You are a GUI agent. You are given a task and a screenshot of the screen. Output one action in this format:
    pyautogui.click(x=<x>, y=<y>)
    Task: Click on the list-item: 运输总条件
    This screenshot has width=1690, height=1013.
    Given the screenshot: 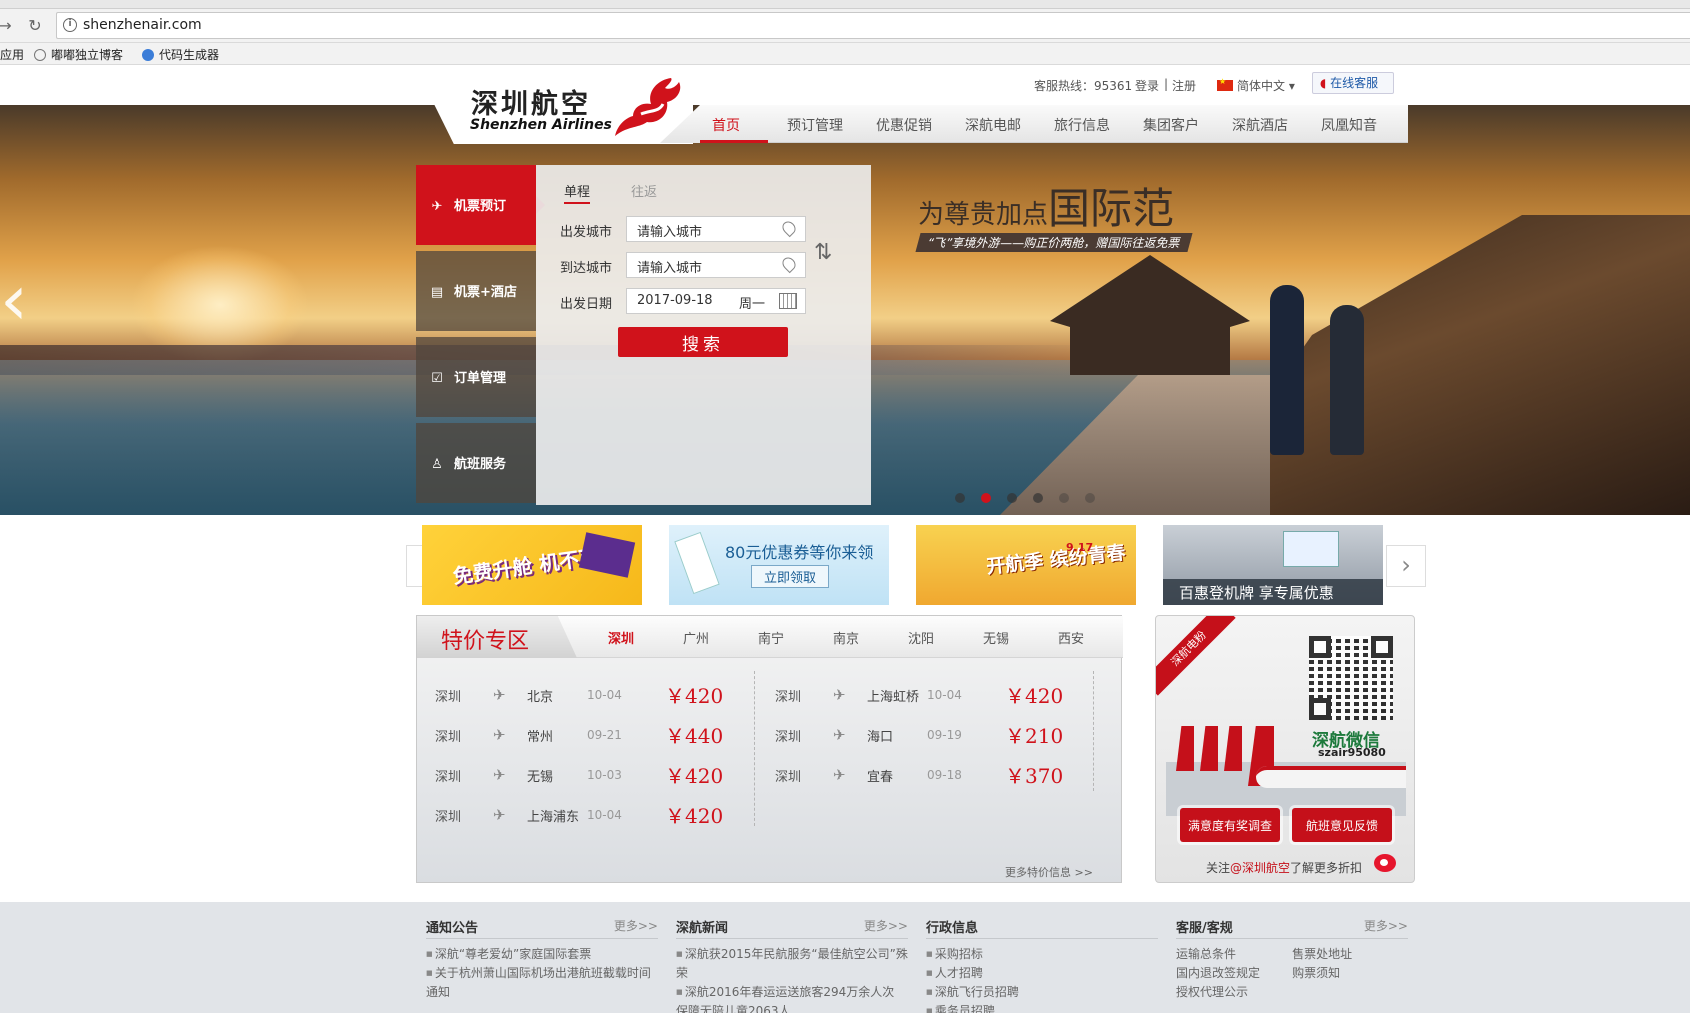 What is the action you would take?
    pyautogui.click(x=1232, y=954)
    